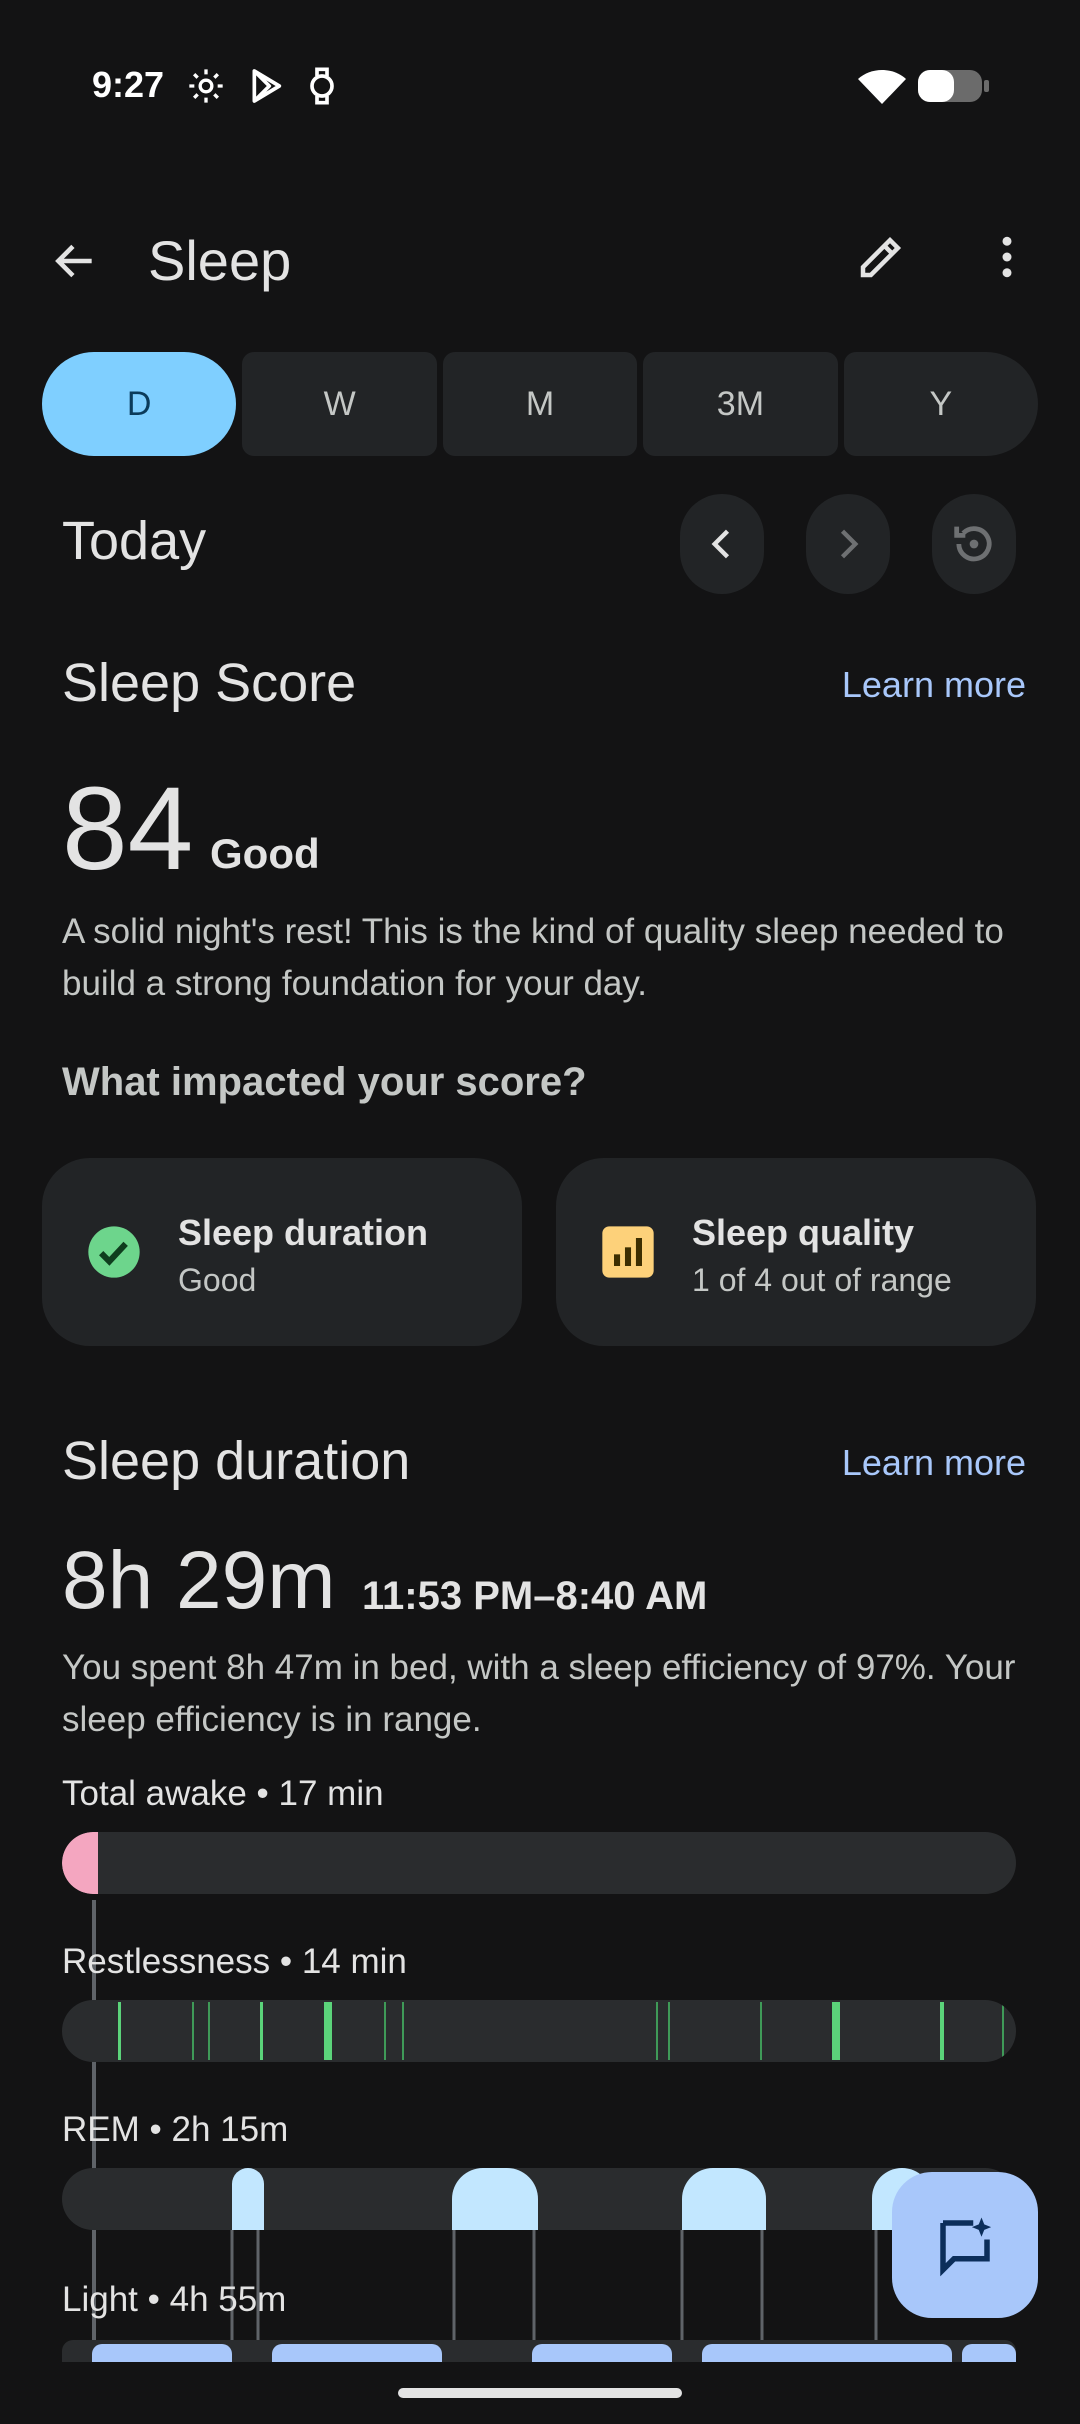 The height and width of the screenshot is (2424, 1080). Describe the element at coordinates (128, 84) in the screenshot. I see `status-time: 9:27` at that location.